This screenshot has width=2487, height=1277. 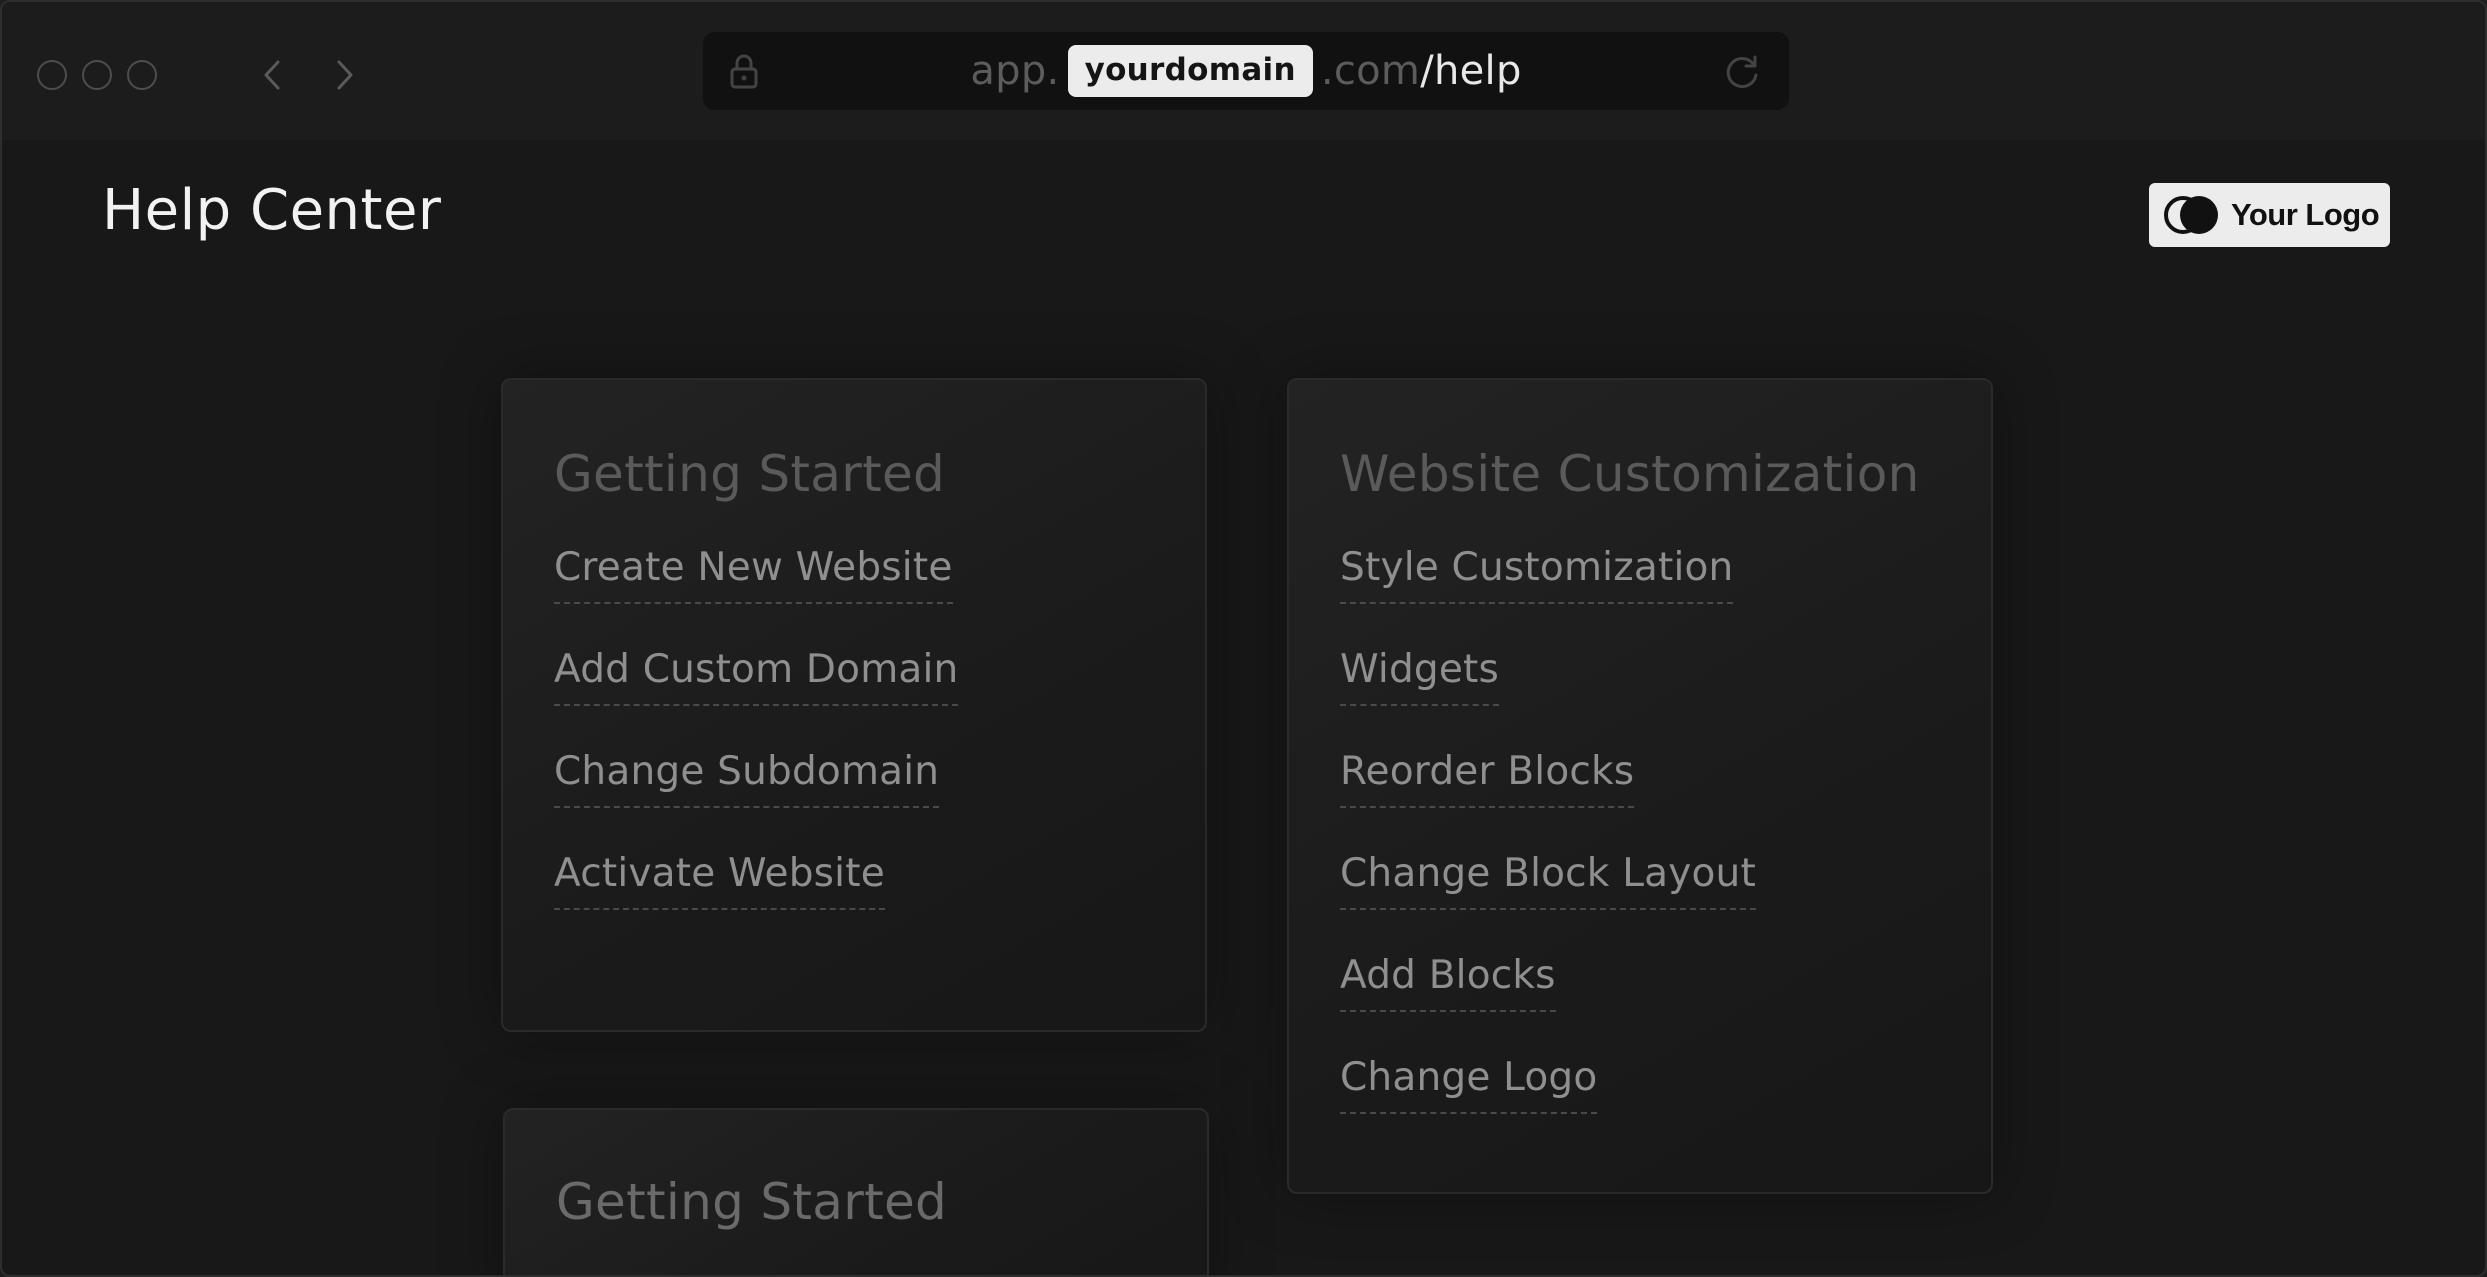 I want to click on help-card-getting-started-2: Getting Started, so click(x=856, y=1191).